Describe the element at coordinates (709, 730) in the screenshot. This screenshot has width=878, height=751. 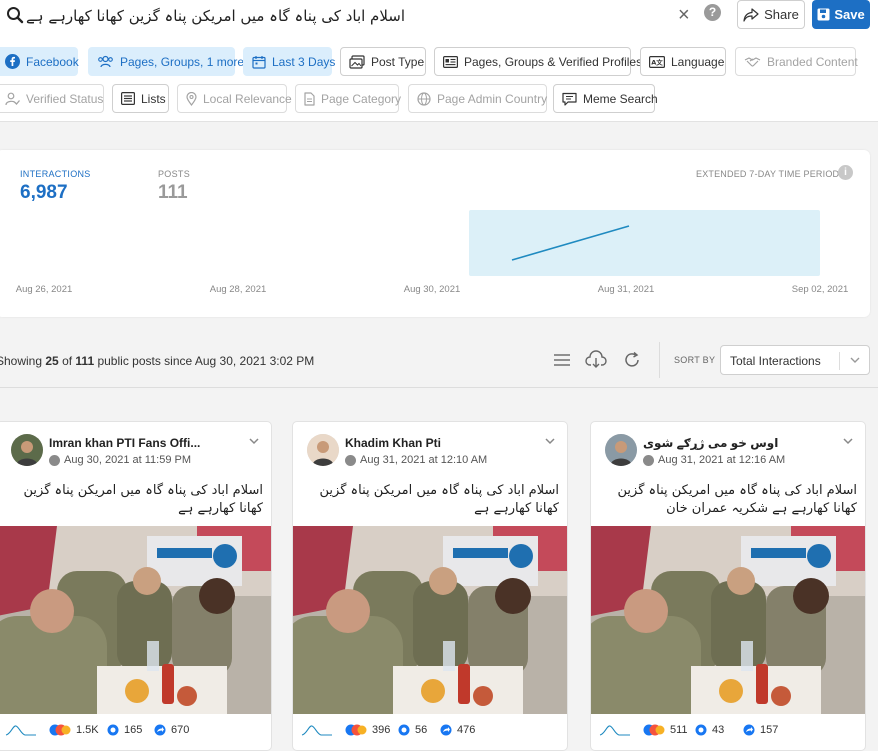
I see `comments-count-item: 43` at that location.